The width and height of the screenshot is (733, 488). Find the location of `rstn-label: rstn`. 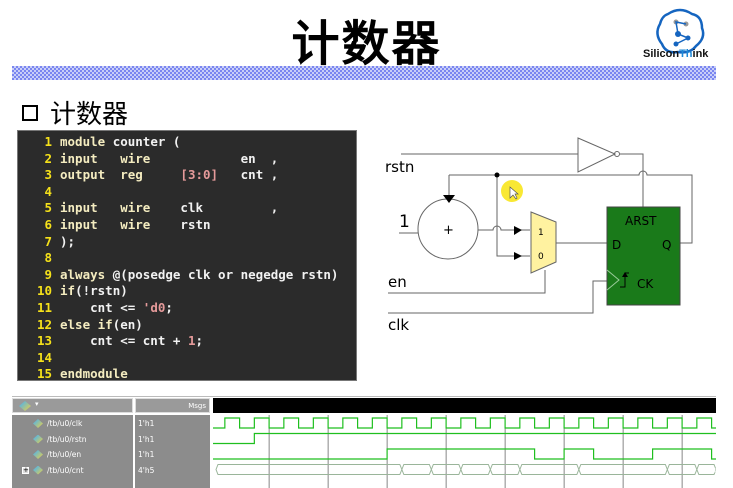

rstn-label: rstn is located at coordinates (399, 167).